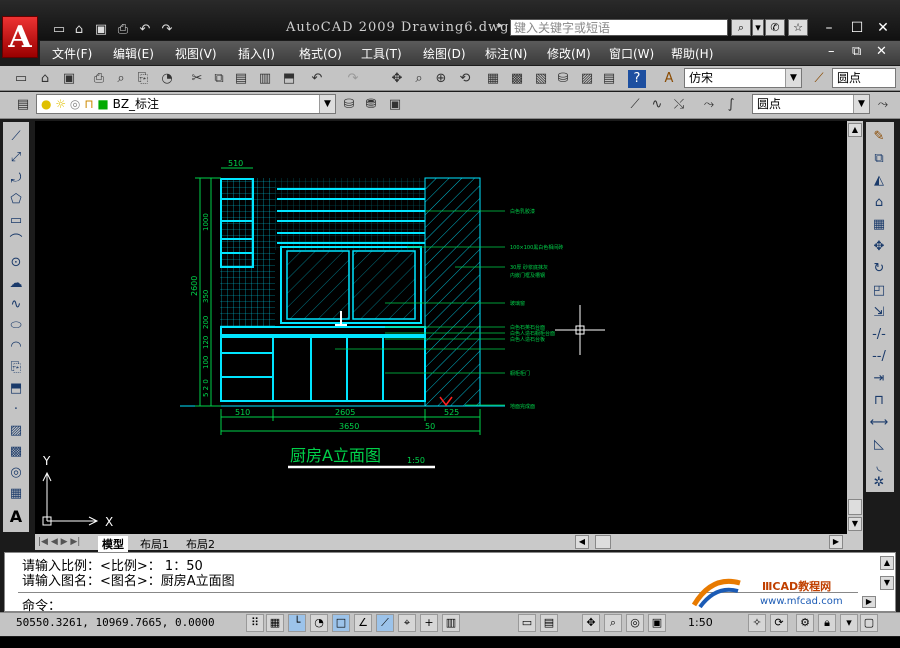 This screenshot has width=900, height=648. Describe the element at coordinates (197, 79) in the screenshot. I see `cut-icon: ✂` at that location.